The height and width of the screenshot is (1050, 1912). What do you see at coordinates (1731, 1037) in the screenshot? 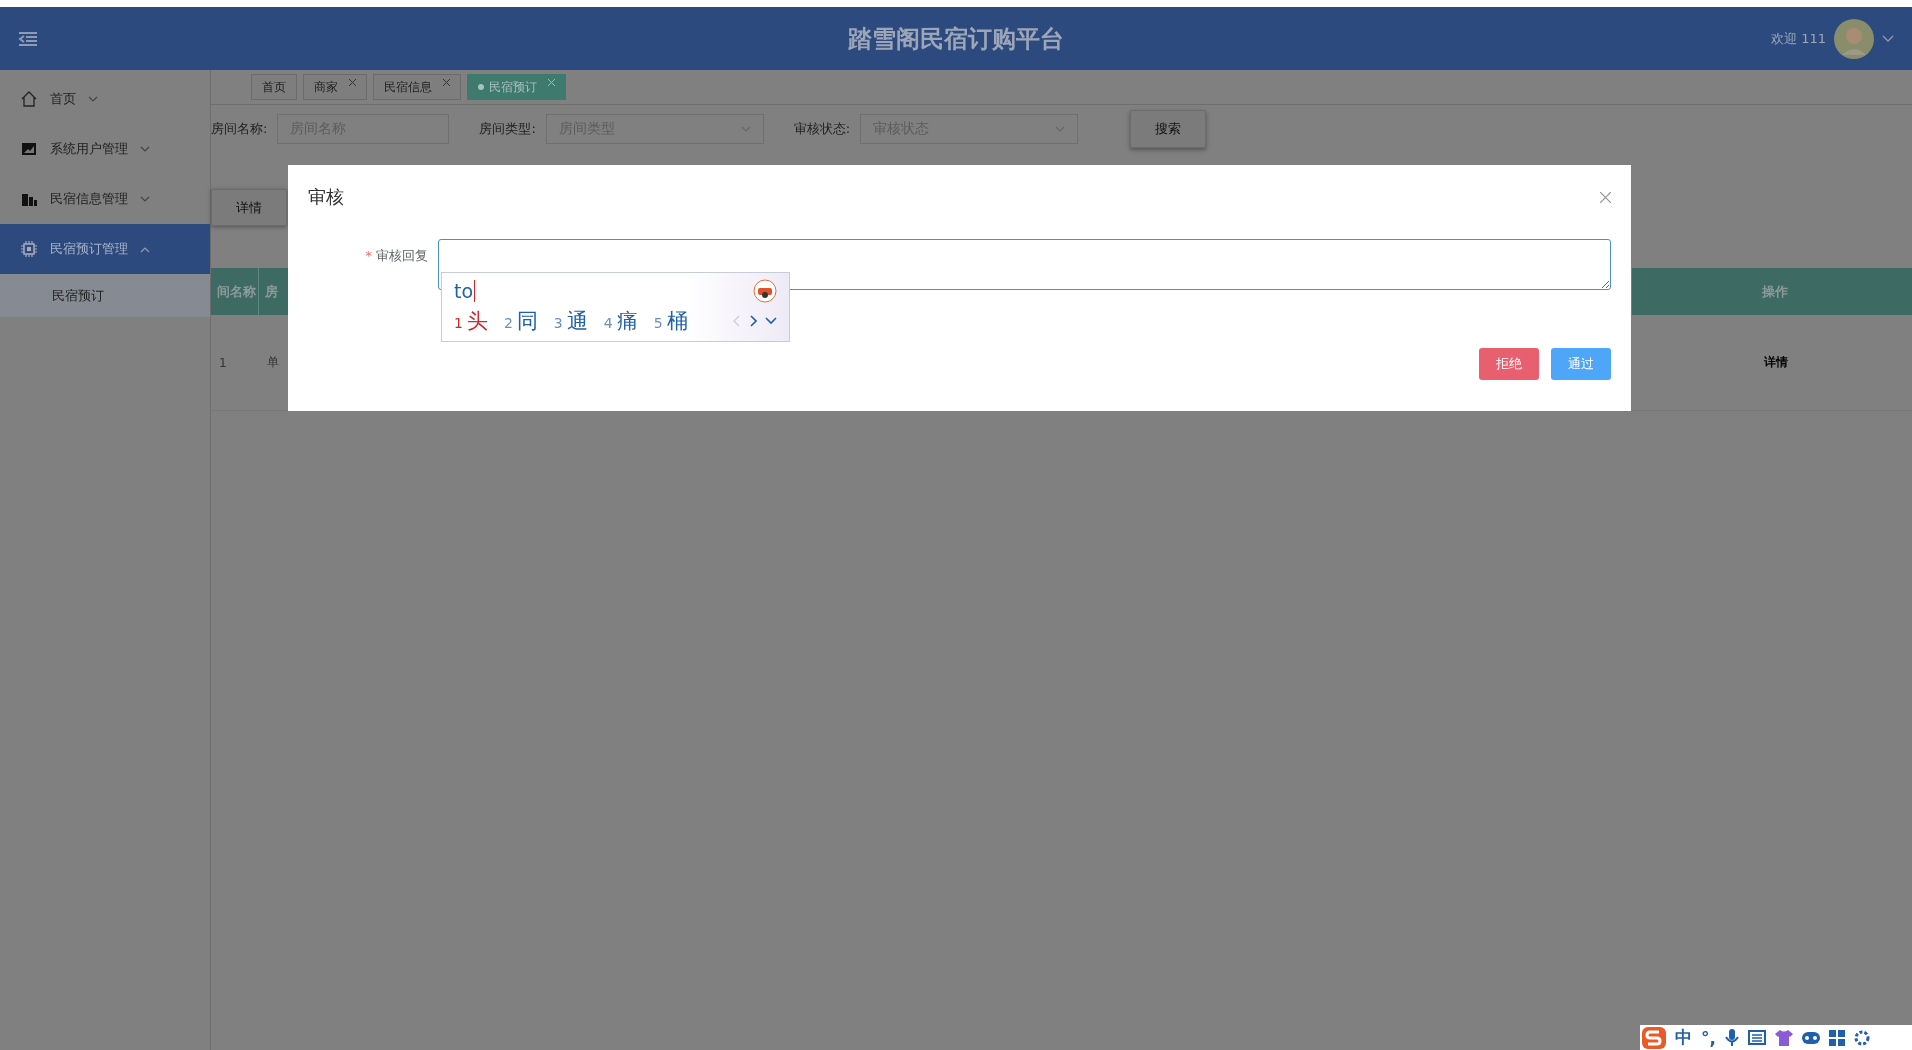
I see `microphone-icon` at bounding box center [1731, 1037].